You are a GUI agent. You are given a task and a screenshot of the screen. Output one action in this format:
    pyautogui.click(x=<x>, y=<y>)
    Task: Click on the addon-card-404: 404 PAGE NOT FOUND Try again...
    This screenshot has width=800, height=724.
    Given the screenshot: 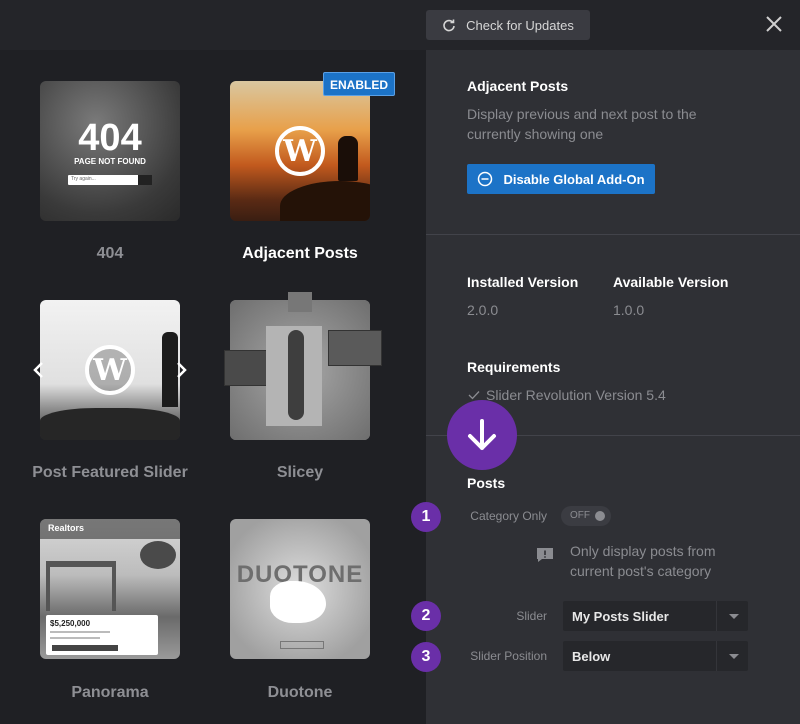 What is the action you would take?
    pyautogui.click(x=110, y=151)
    